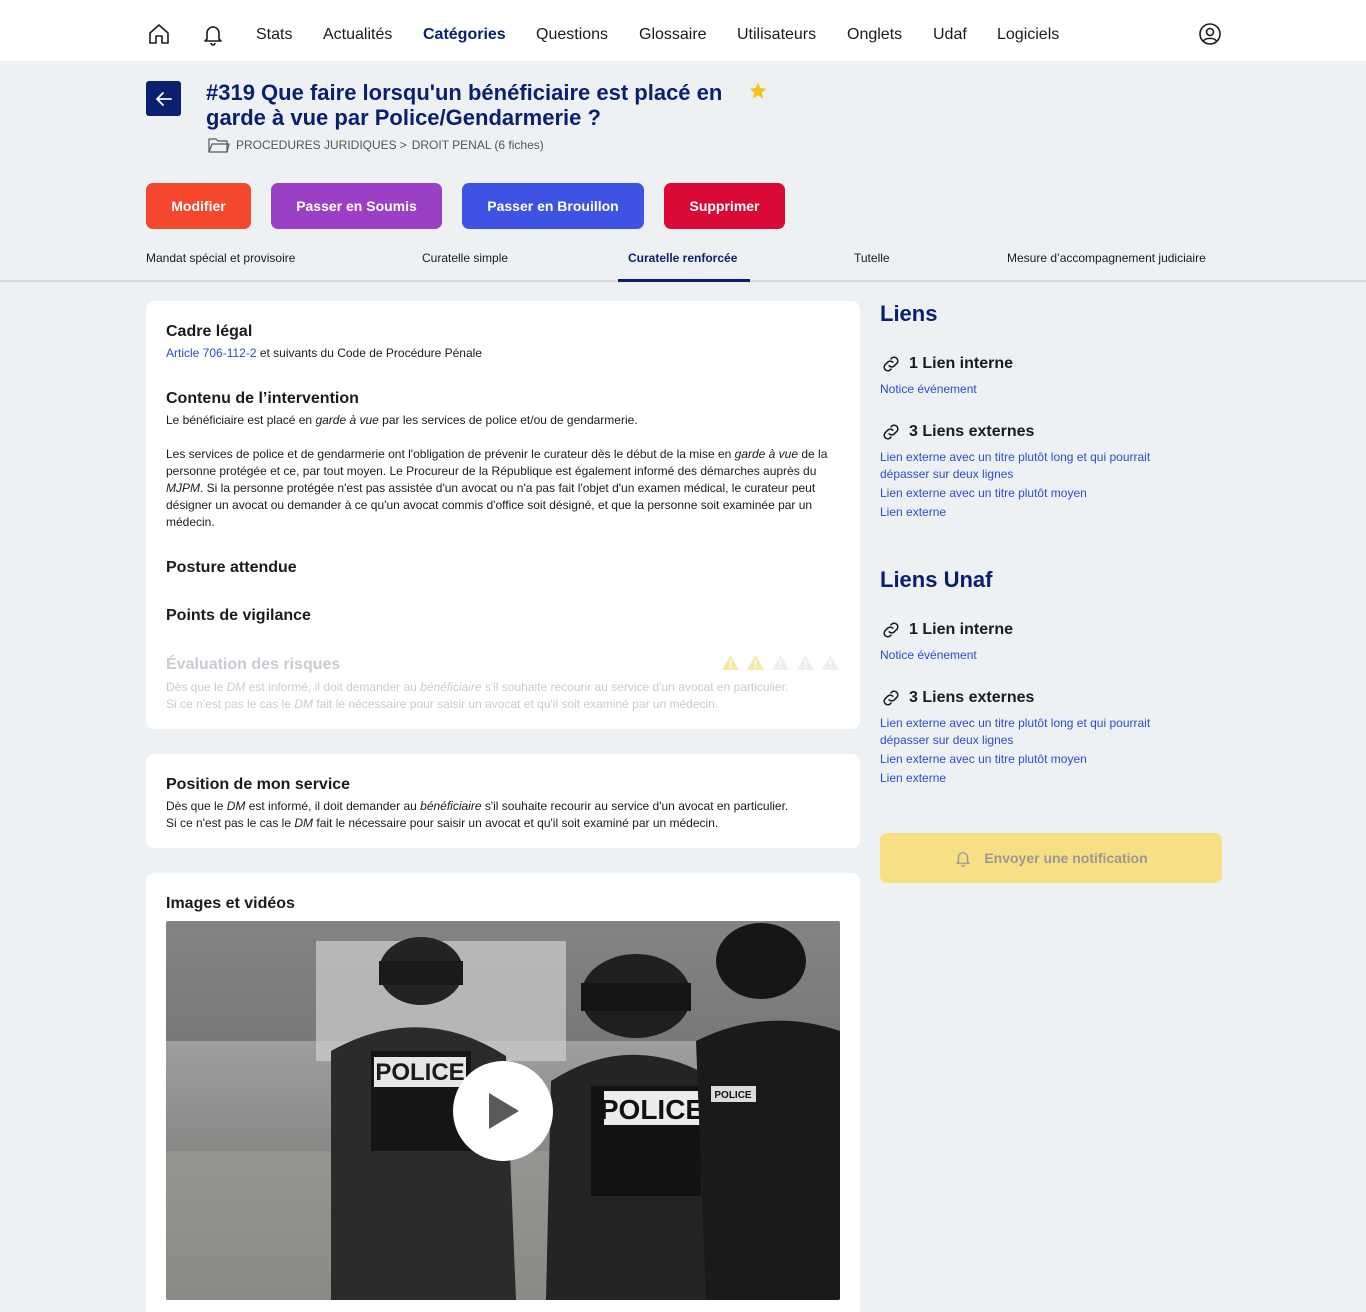 The width and height of the screenshot is (1366, 1312). Describe the element at coordinates (874, 35) in the screenshot. I see `nav-onglets: Onglets` at that location.